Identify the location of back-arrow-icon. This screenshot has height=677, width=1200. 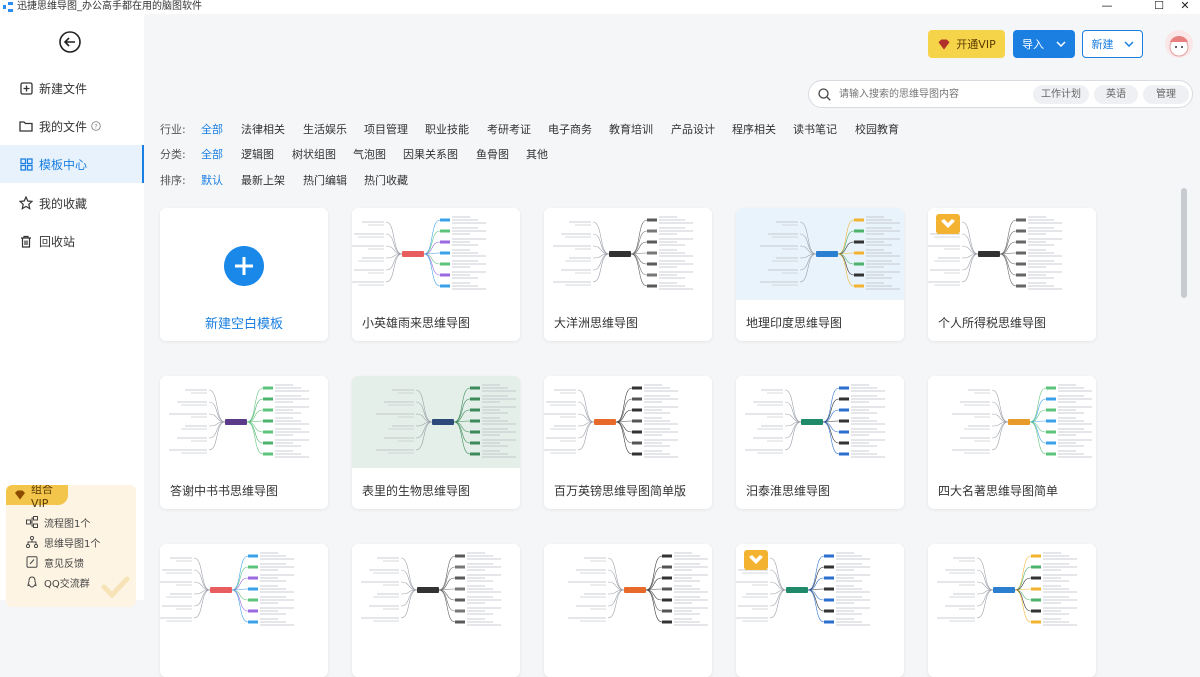
(70, 42).